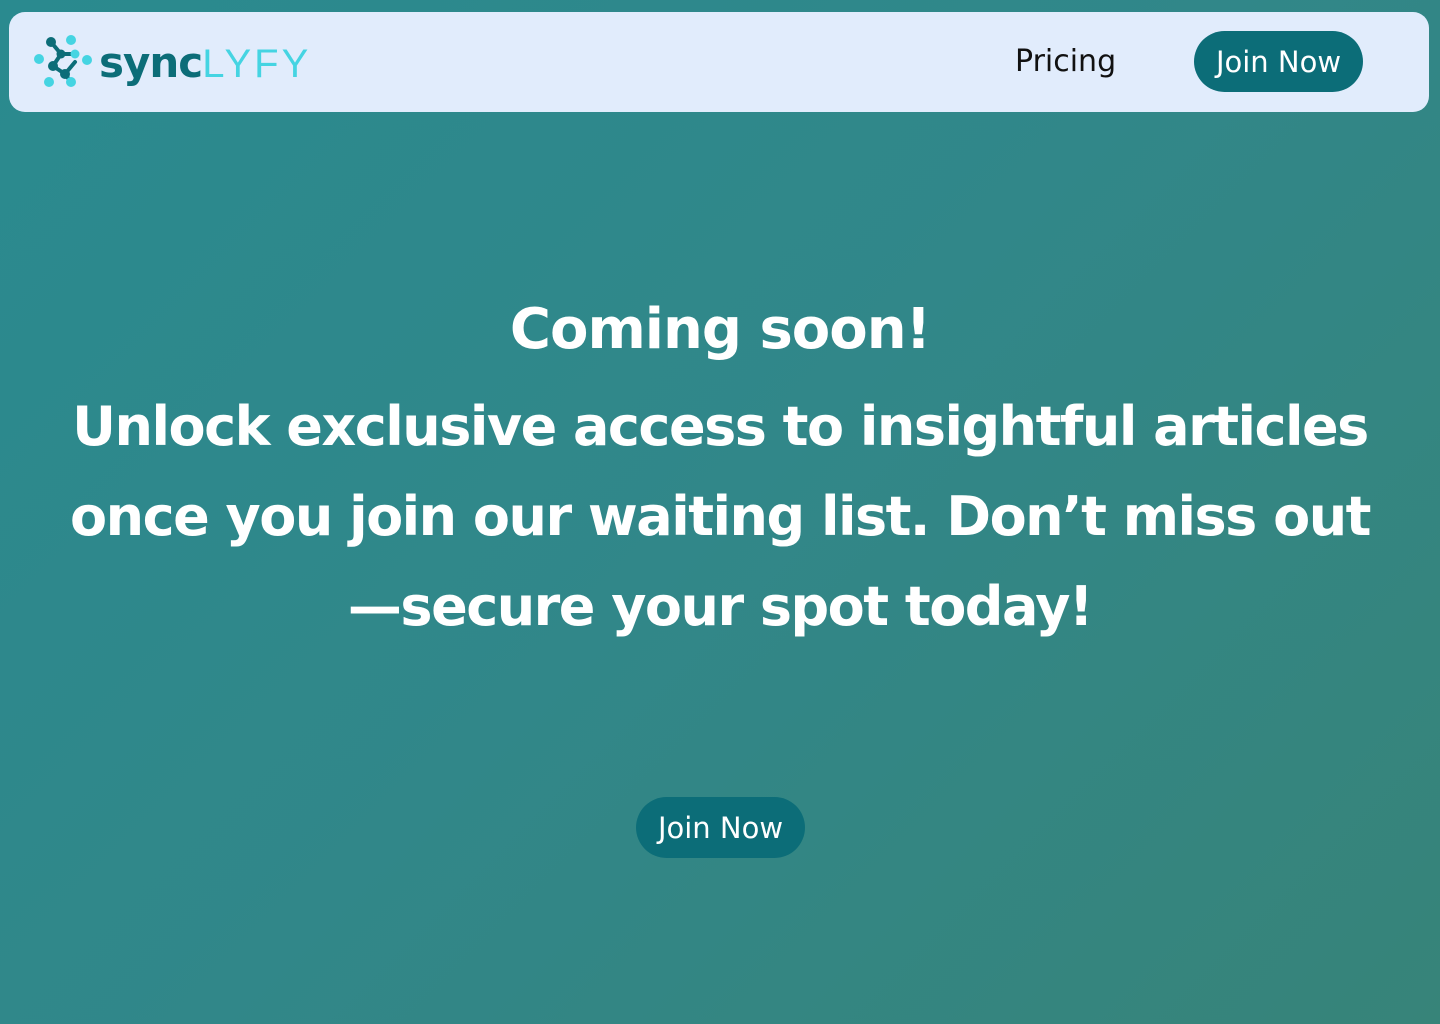 This screenshot has height=1024, width=1440. I want to click on molecule-nodes-icon, so click(63, 61).